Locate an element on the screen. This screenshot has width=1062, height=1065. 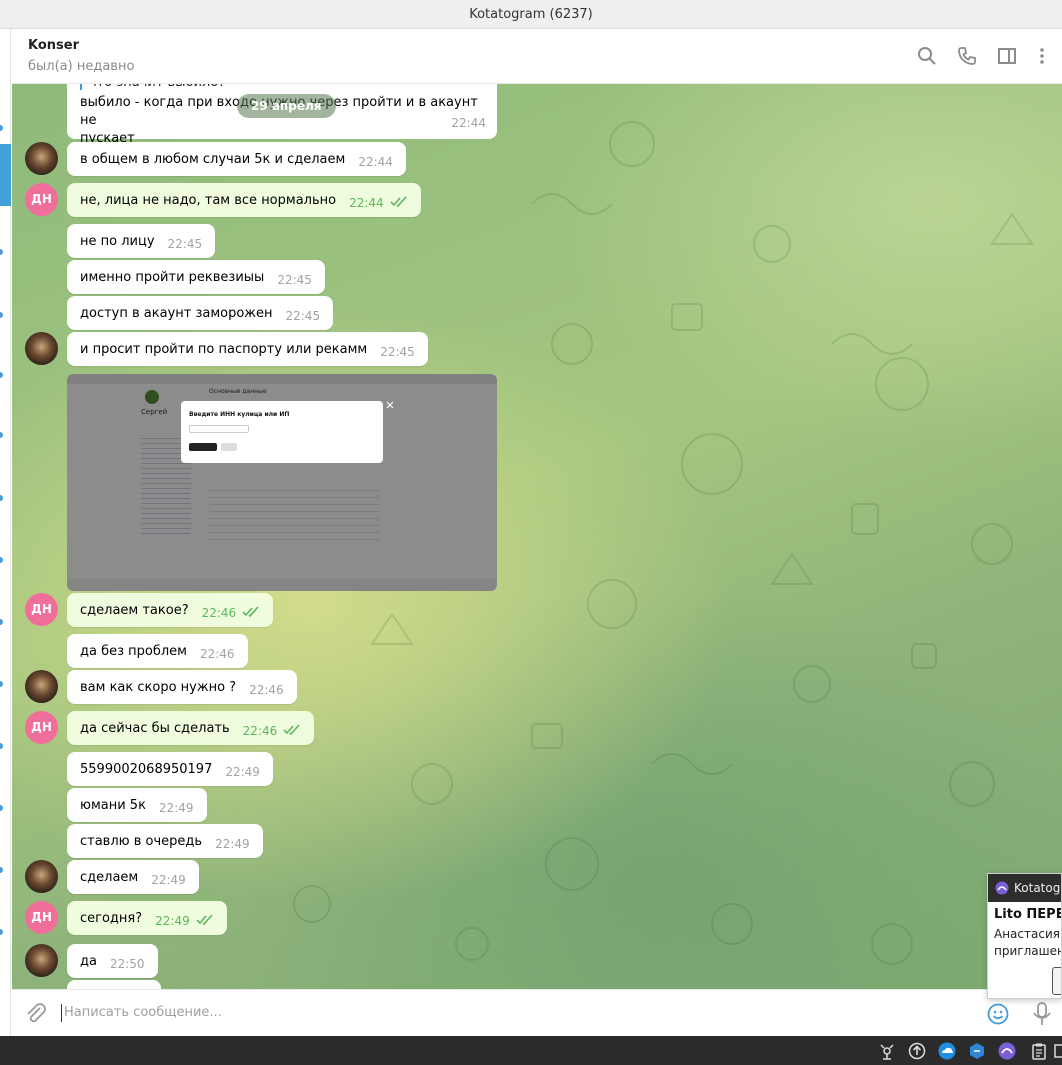
message-bubble-incoming: не по лицу 22:45 is located at coordinates (141, 241).